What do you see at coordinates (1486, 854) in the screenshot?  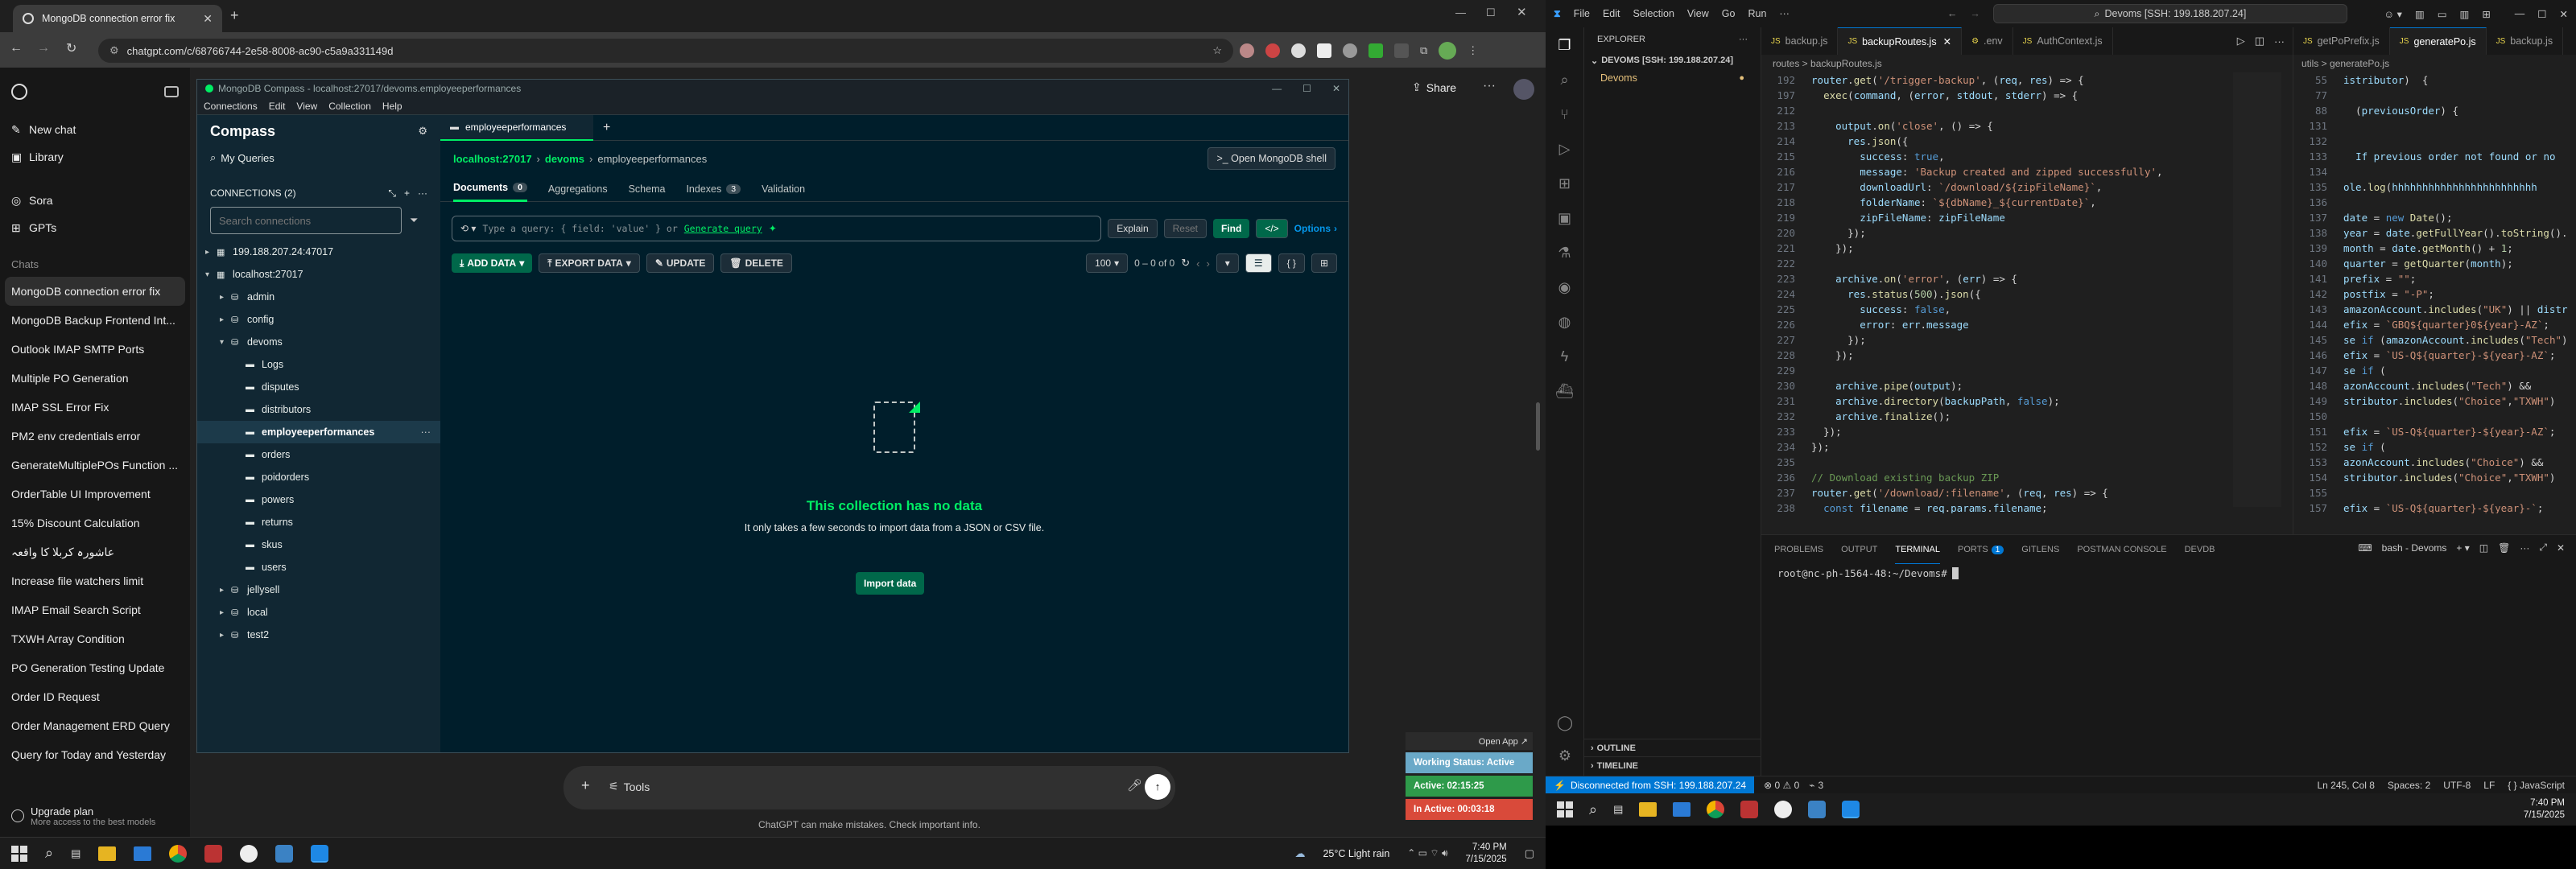 I see `clock: 7:40 PM 7/15/2025` at bounding box center [1486, 854].